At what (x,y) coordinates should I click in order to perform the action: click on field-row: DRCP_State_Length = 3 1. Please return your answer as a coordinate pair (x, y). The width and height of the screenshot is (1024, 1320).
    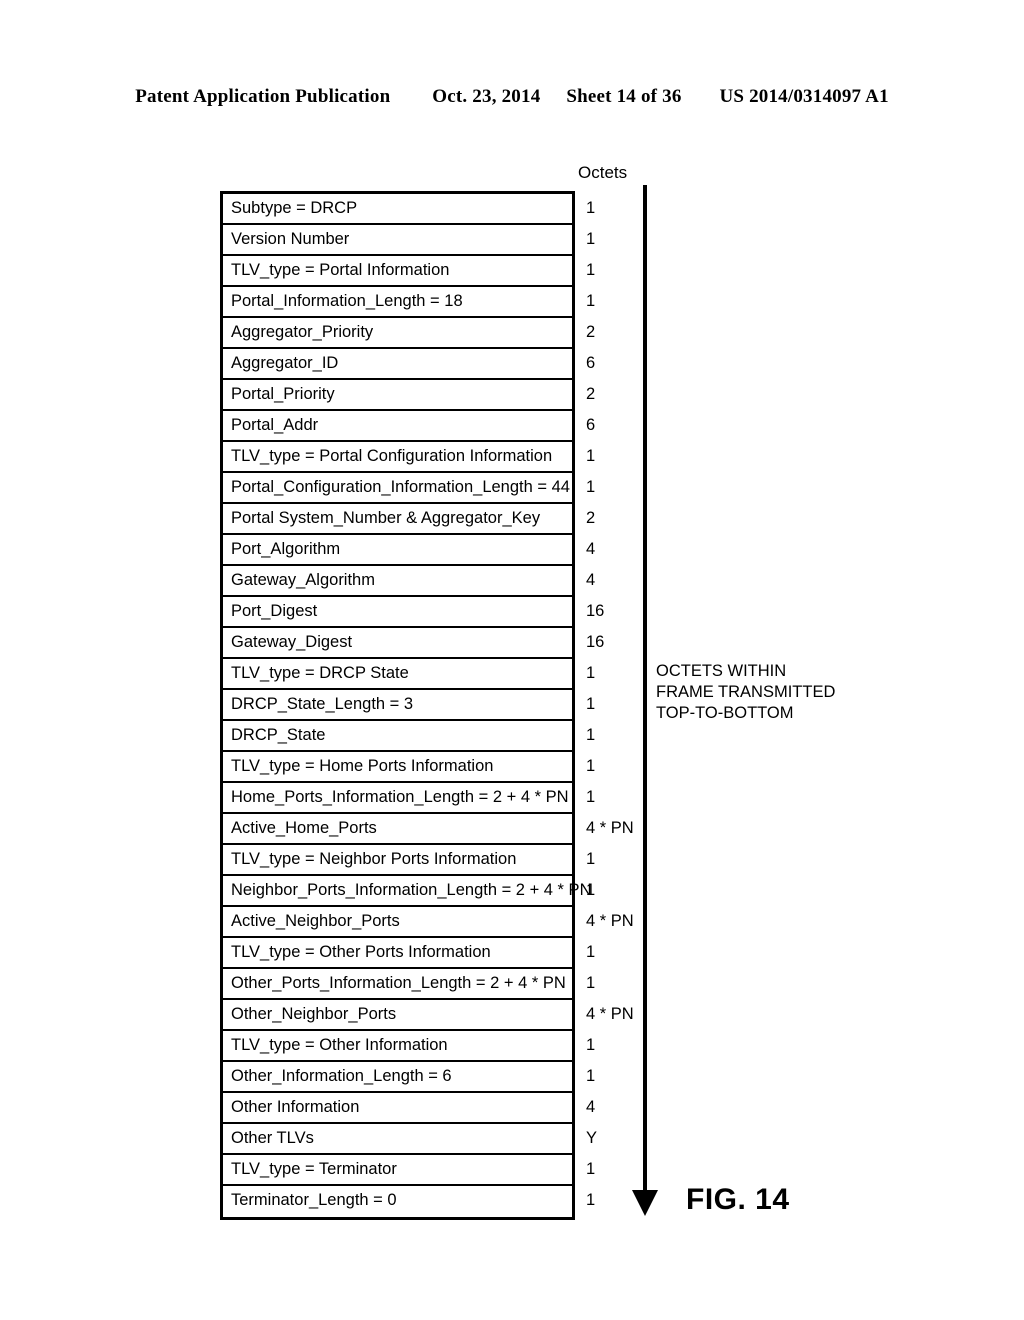
    Looking at the image, I should click on (409, 705).